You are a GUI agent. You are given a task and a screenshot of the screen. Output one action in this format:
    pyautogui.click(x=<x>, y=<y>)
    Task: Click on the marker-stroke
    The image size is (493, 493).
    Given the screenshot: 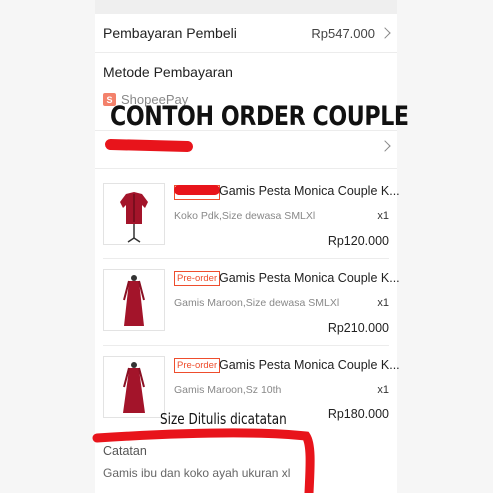 What is the action you would take?
    pyautogui.click(x=203, y=460)
    